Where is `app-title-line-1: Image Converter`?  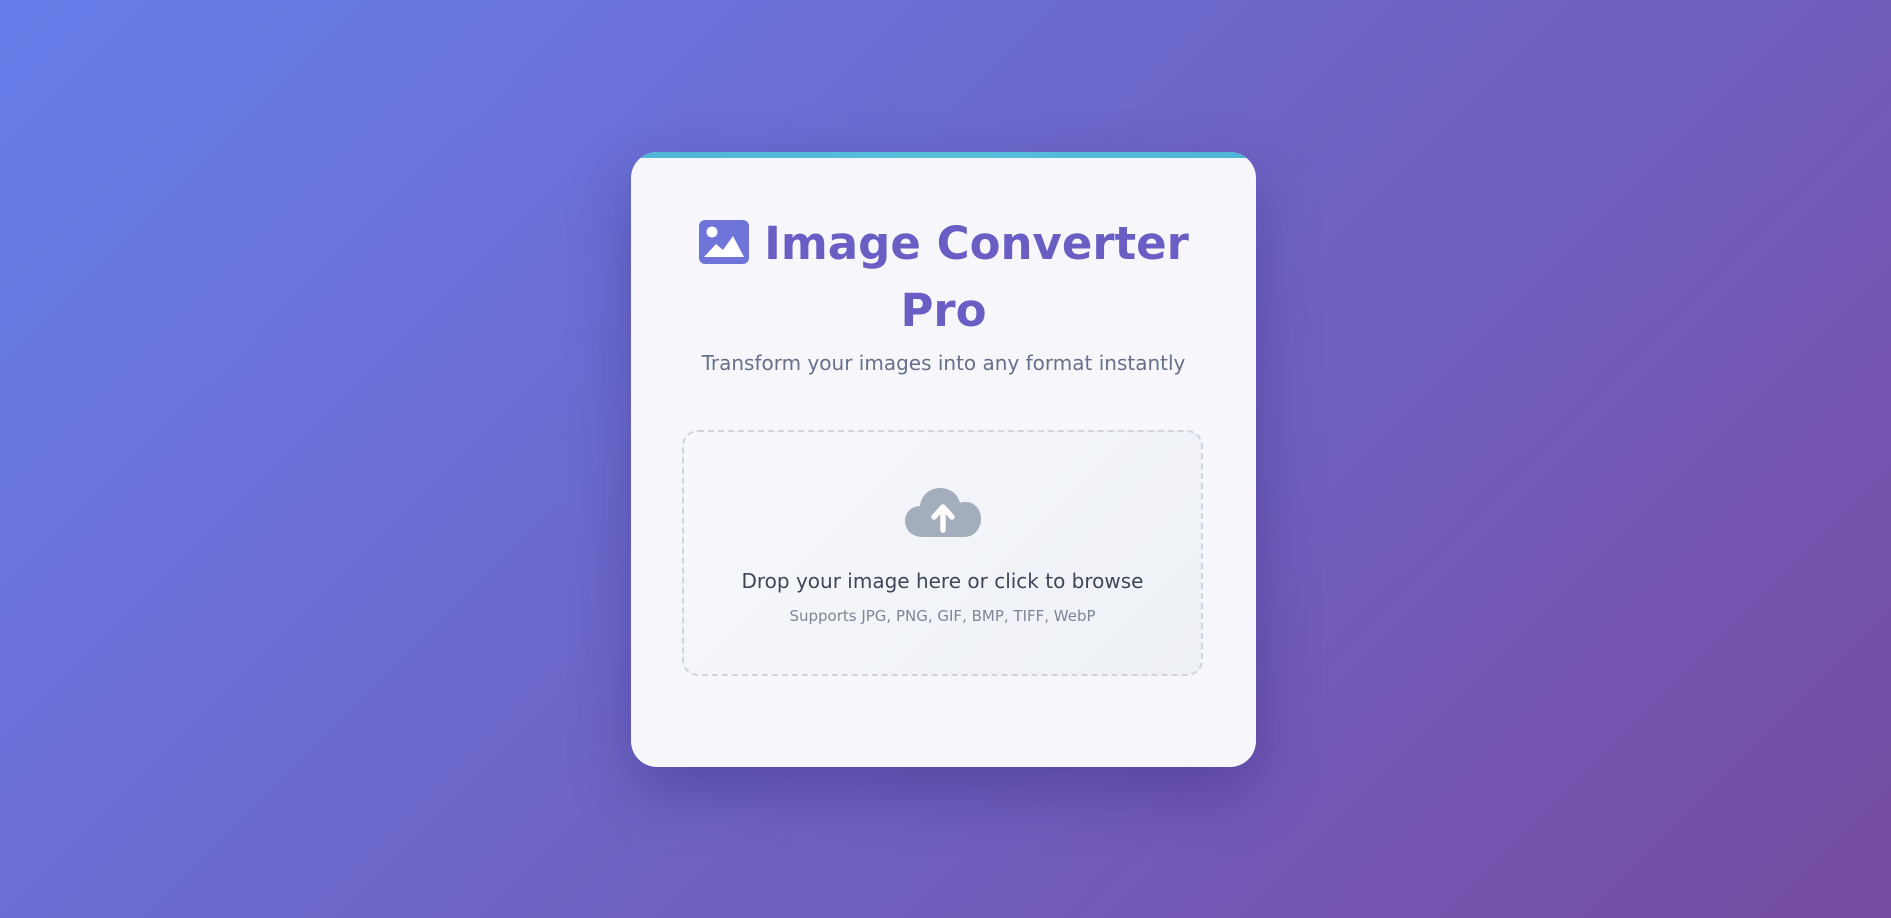 app-title-line-1: Image Converter is located at coordinates (943, 243).